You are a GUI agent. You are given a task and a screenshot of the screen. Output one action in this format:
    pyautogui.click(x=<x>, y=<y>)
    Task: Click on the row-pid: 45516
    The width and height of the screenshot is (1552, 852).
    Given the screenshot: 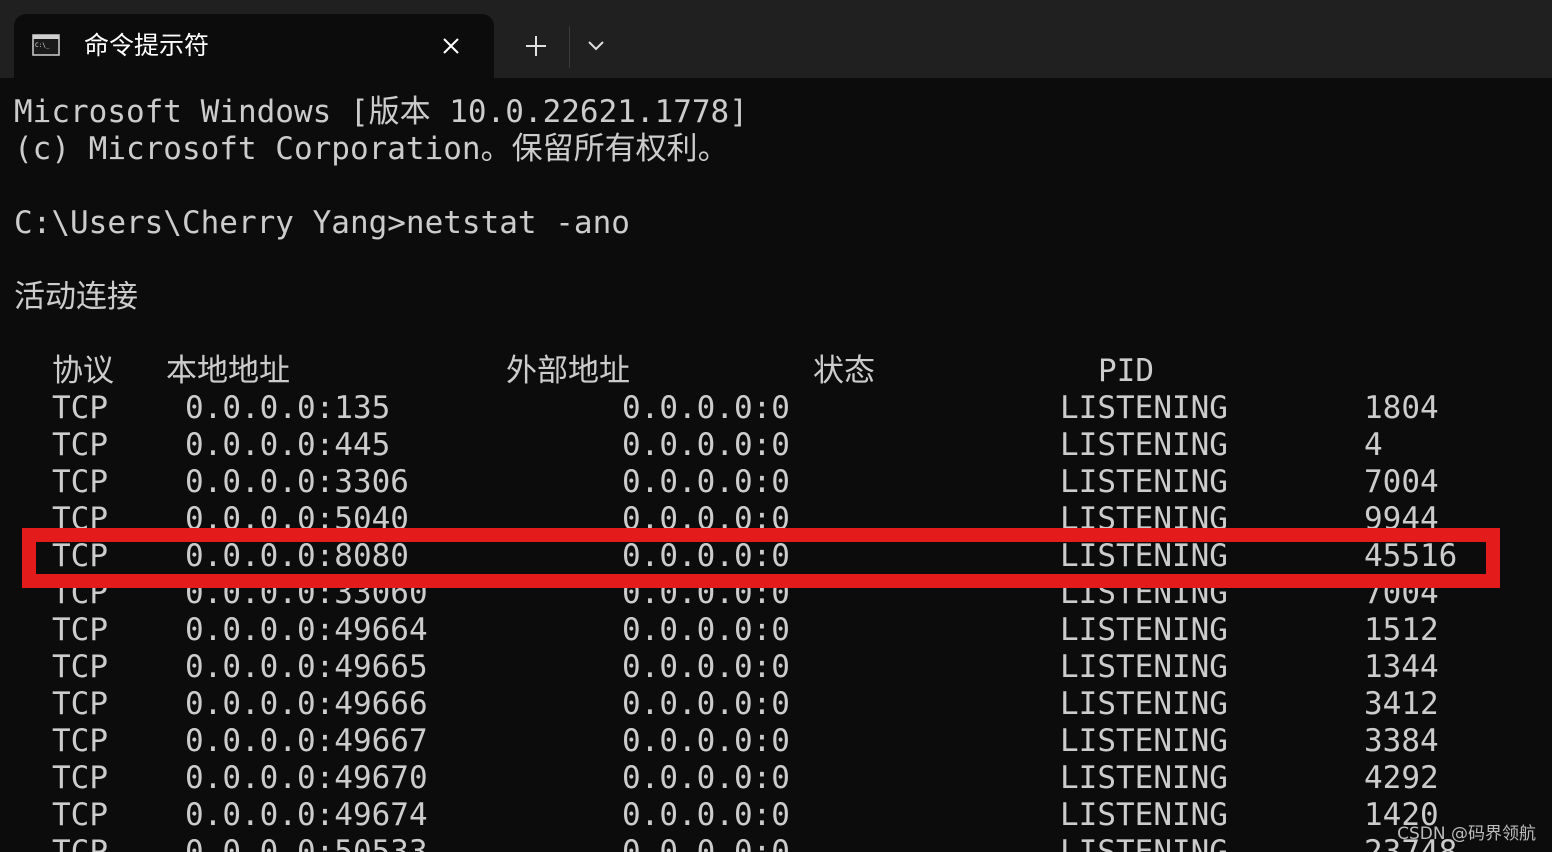 What is the action you would take?
    pyautogui.click(x=1411, y=556)
    